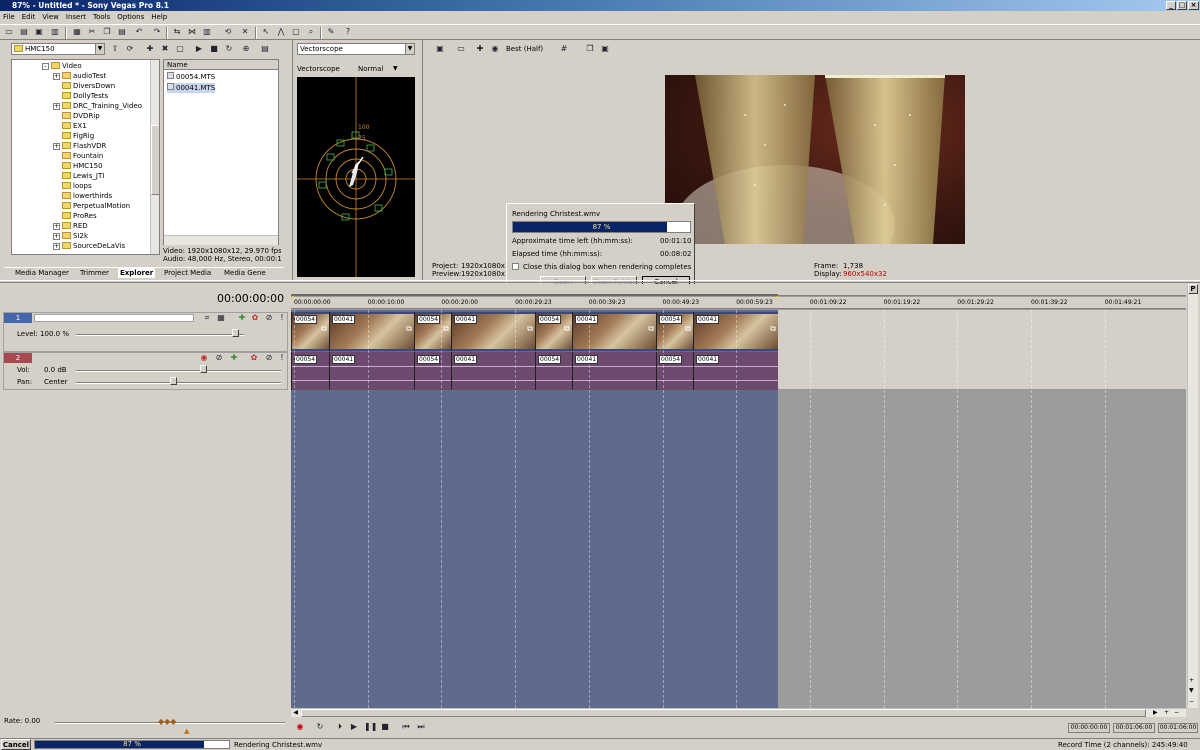  What do you see at coordinates (515, 266) in the screenshot?
I see `close-on-complete-checkbox` at bounding box center [515, 266].